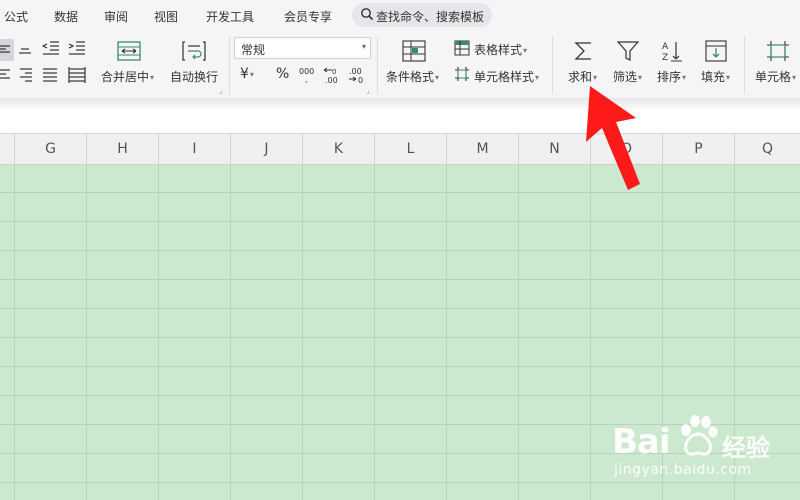 This screenshot has width=800, height=500. I want to click on number-format-value: 常规, so click(253, 50).